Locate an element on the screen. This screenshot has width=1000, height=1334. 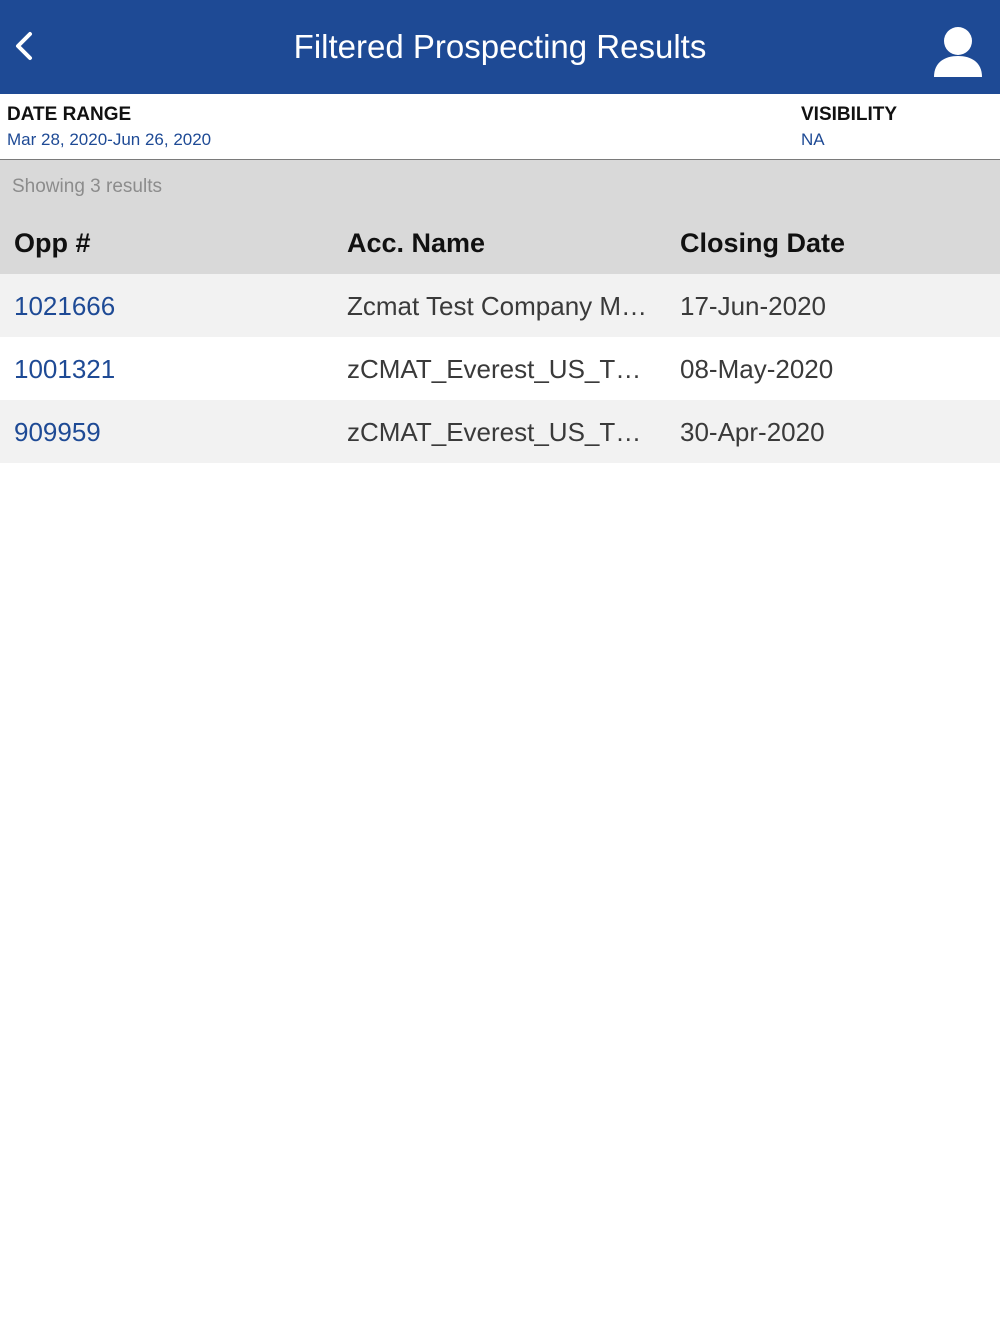
navigation-bar: Filtered Prospecting Results is located at coordinates (500, 47).